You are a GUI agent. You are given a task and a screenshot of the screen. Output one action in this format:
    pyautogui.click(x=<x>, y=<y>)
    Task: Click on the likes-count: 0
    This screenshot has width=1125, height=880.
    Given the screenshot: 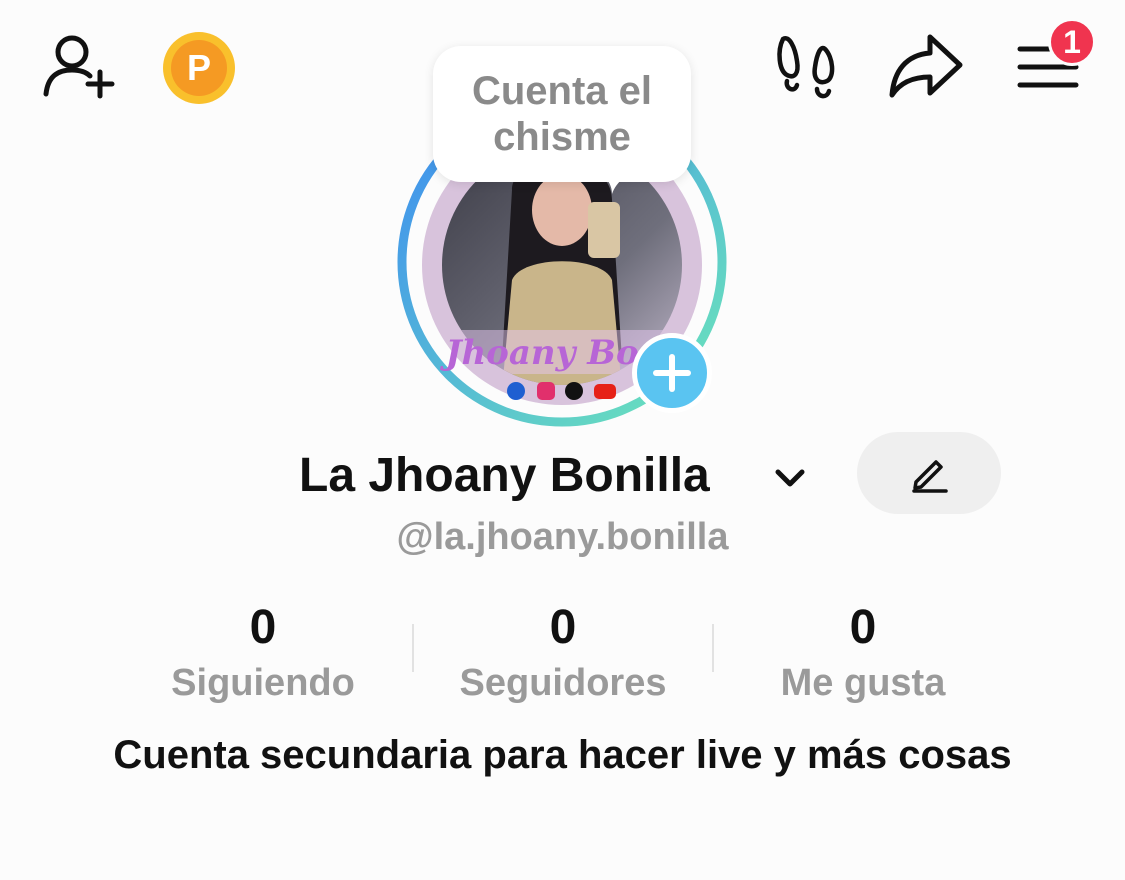 What is the action you would take?
    pyautogui.click(x=863, y=627)
    